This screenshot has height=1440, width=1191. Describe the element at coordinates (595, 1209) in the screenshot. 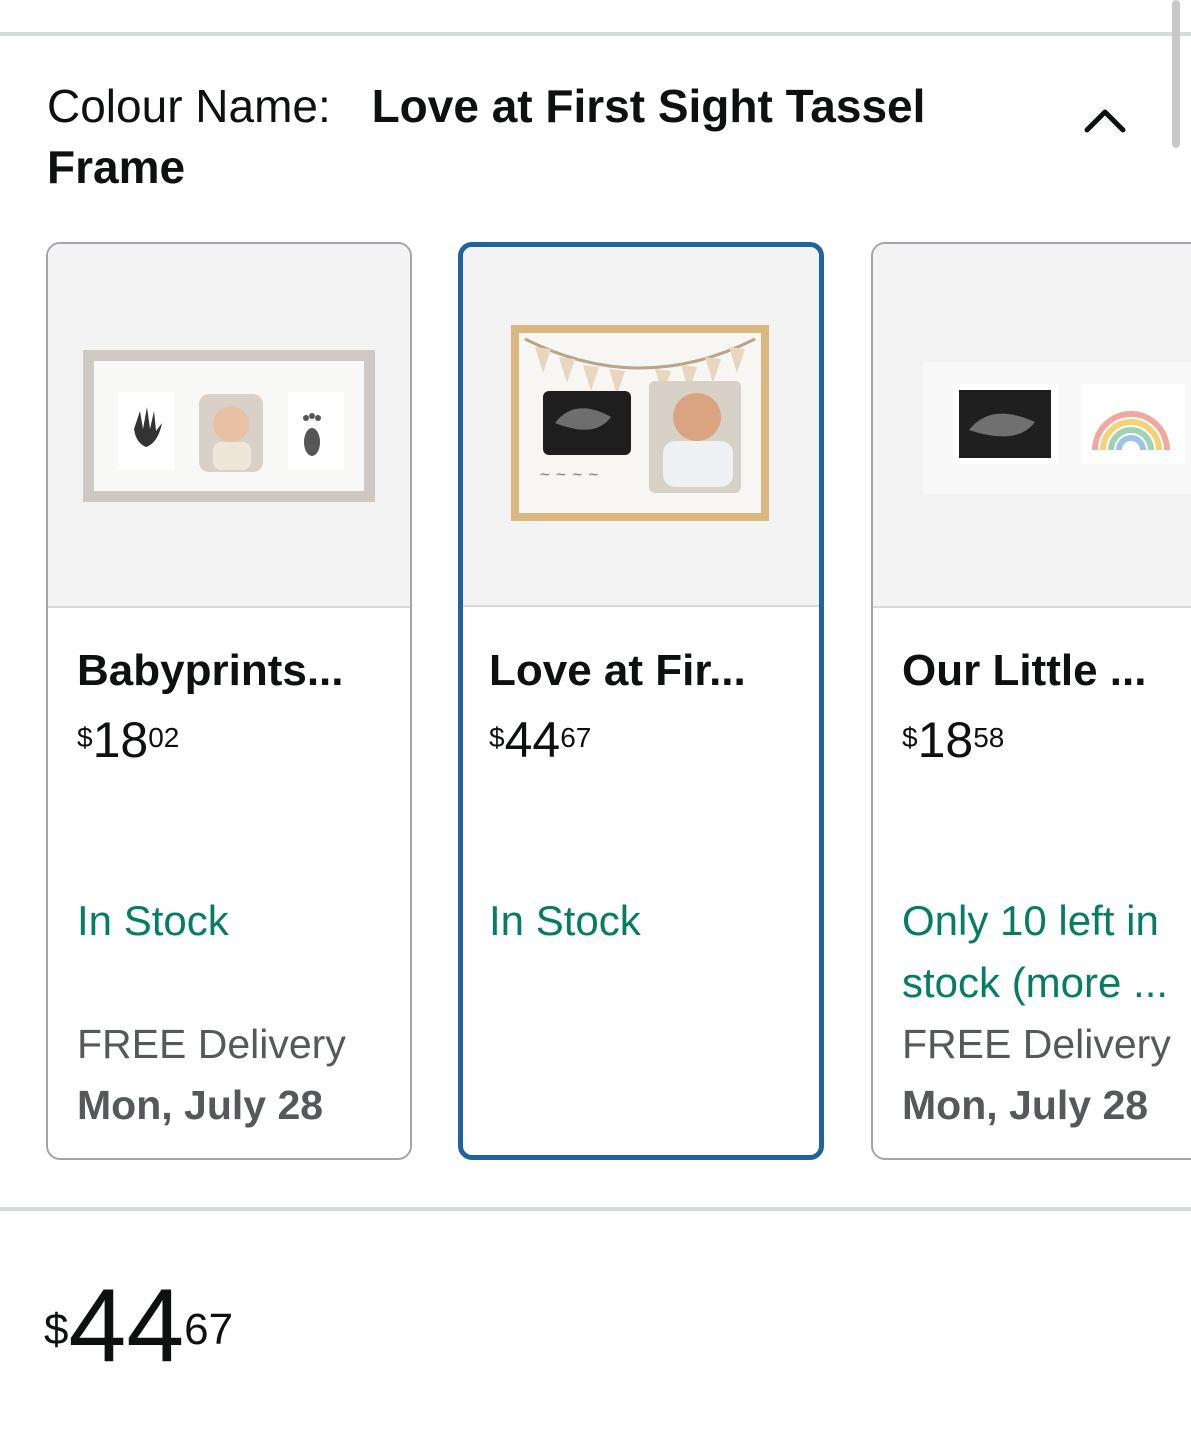

I see `section-divider` at that location.